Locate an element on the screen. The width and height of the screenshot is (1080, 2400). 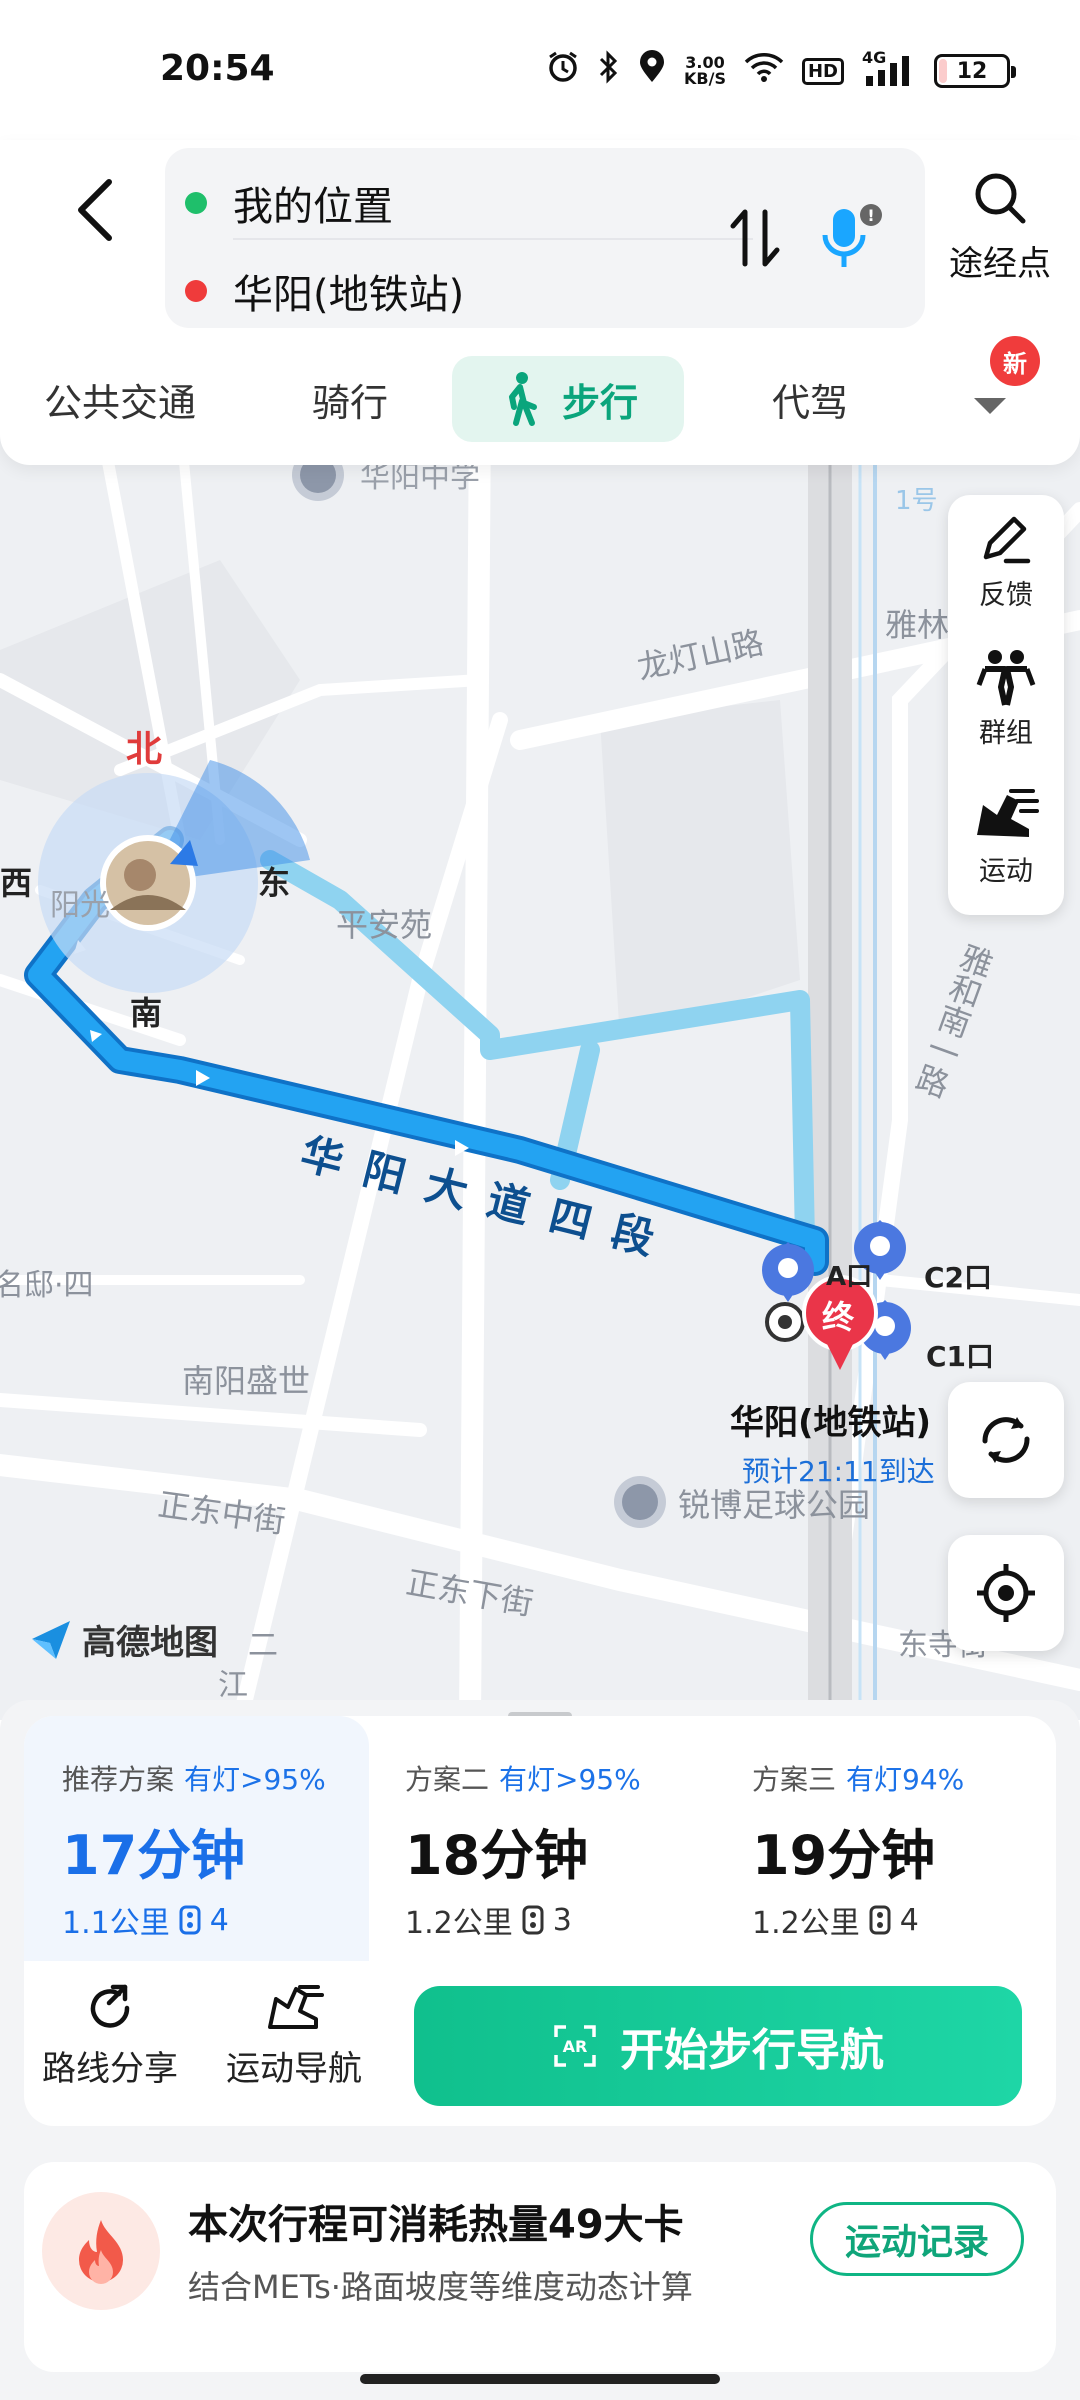
back-arrow-icon is located at coordinates (95, 210).